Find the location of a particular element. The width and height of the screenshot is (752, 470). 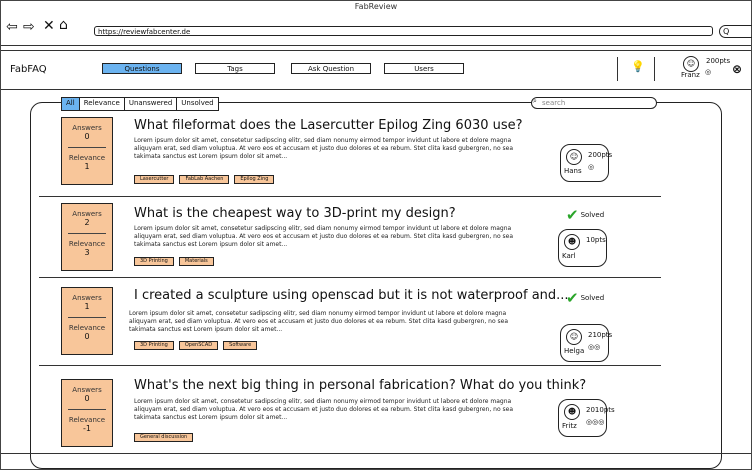

tag-chip: Materials is located at coordinates (196, 261).